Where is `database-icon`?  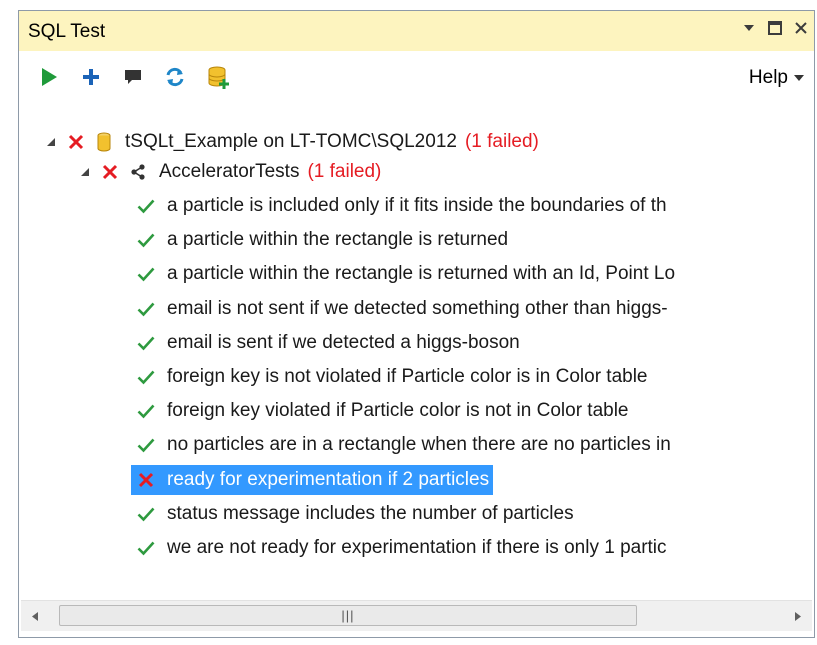 database-icon is located at coordinates (104, 142).